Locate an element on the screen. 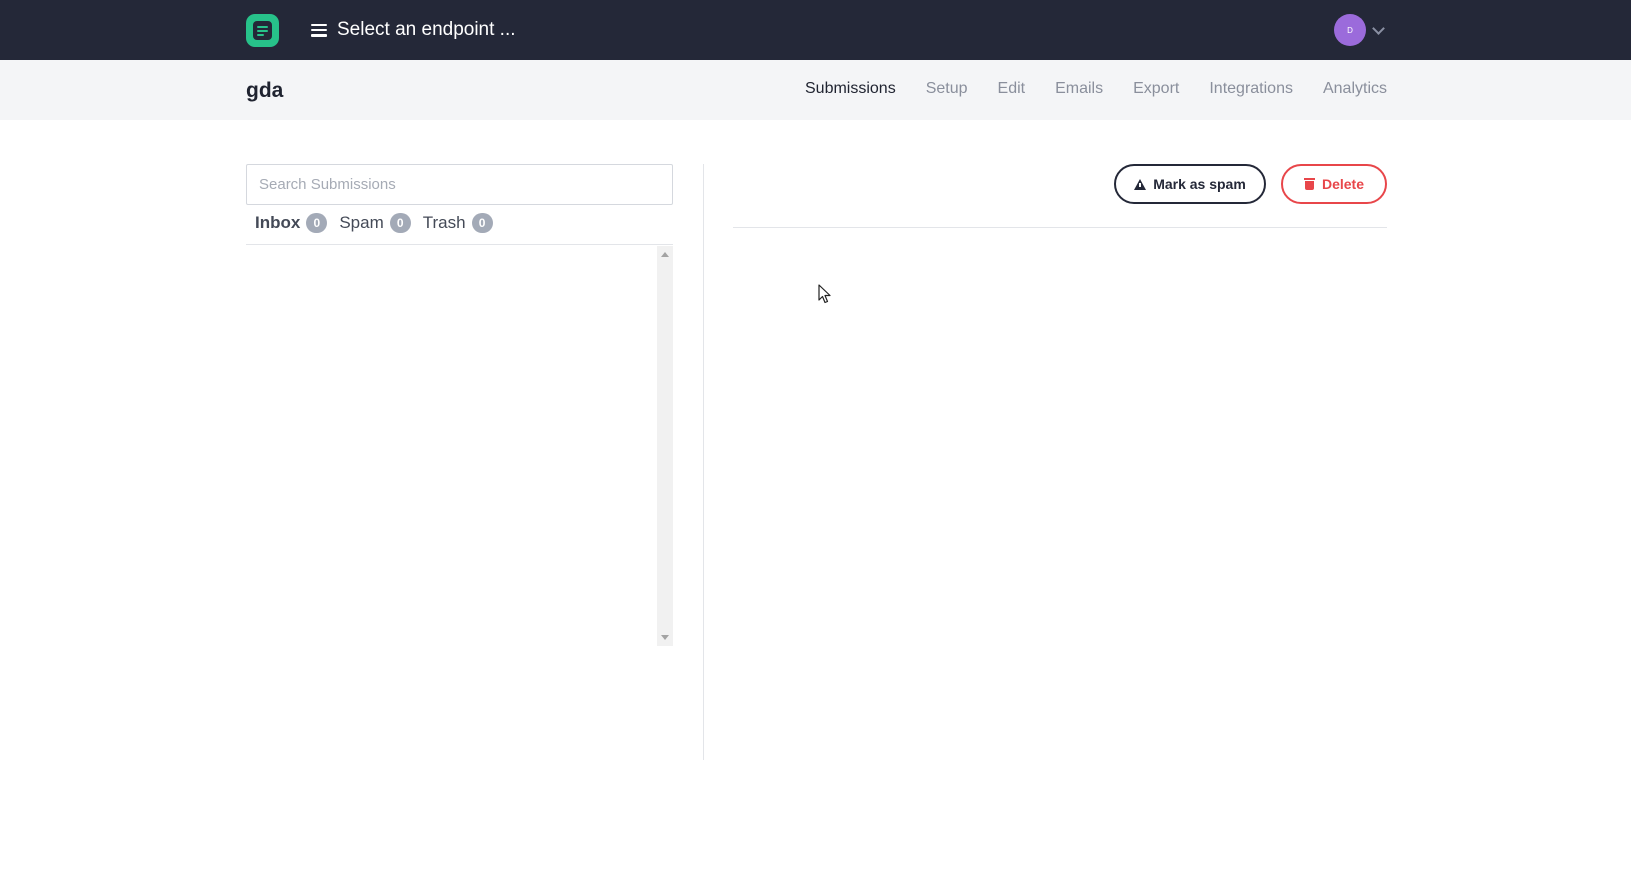  submission-list is located at coordinates (459, 446).